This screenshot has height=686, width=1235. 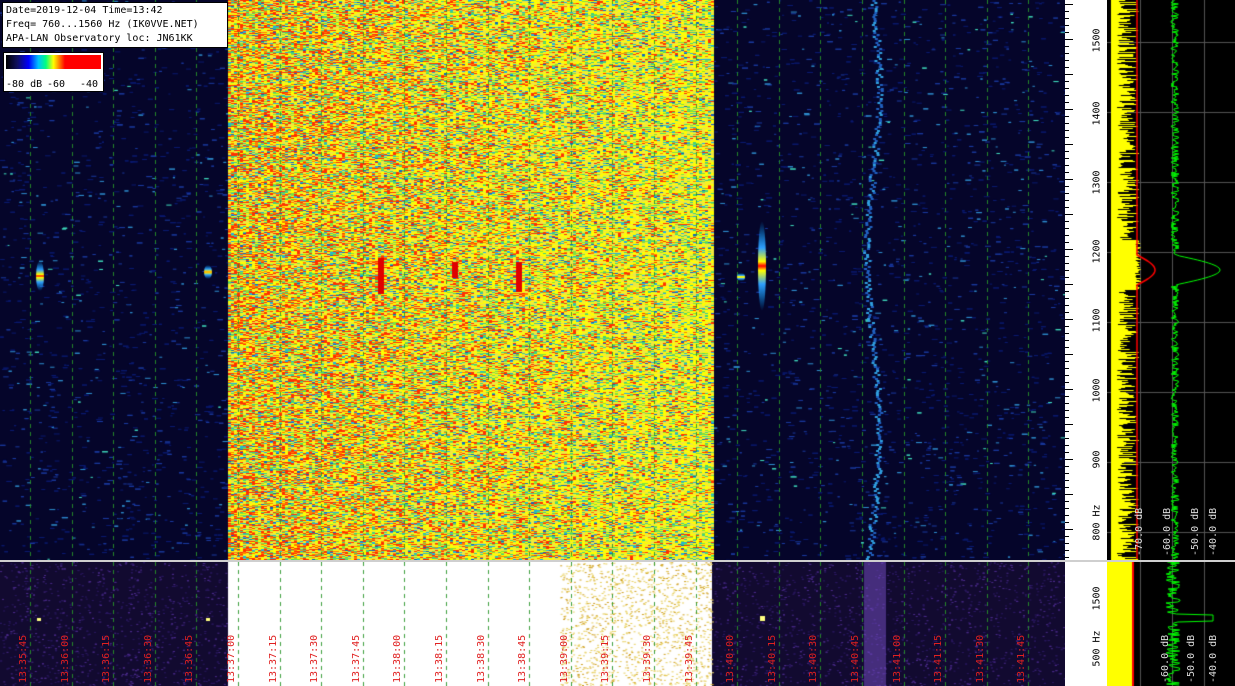 I want to click on panel-separator, so click(x=617, y=561).